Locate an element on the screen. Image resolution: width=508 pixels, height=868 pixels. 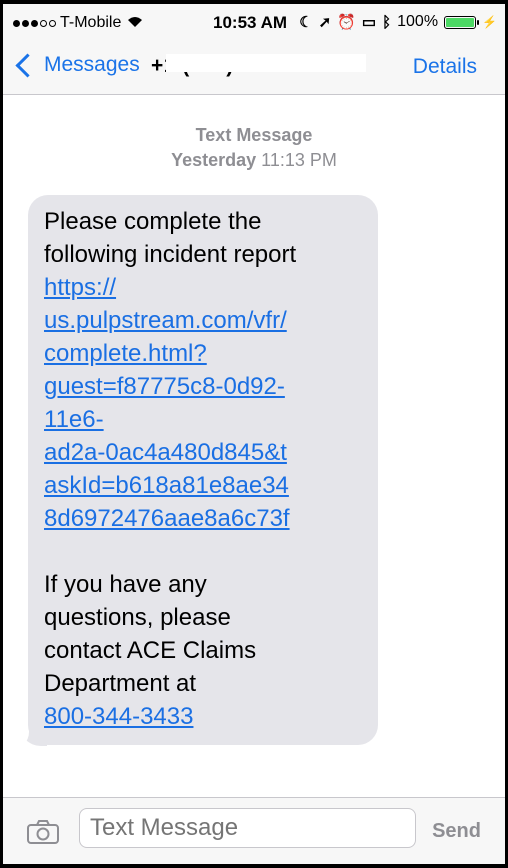
location-icon: ➚ is located at coordinates (325, 22).